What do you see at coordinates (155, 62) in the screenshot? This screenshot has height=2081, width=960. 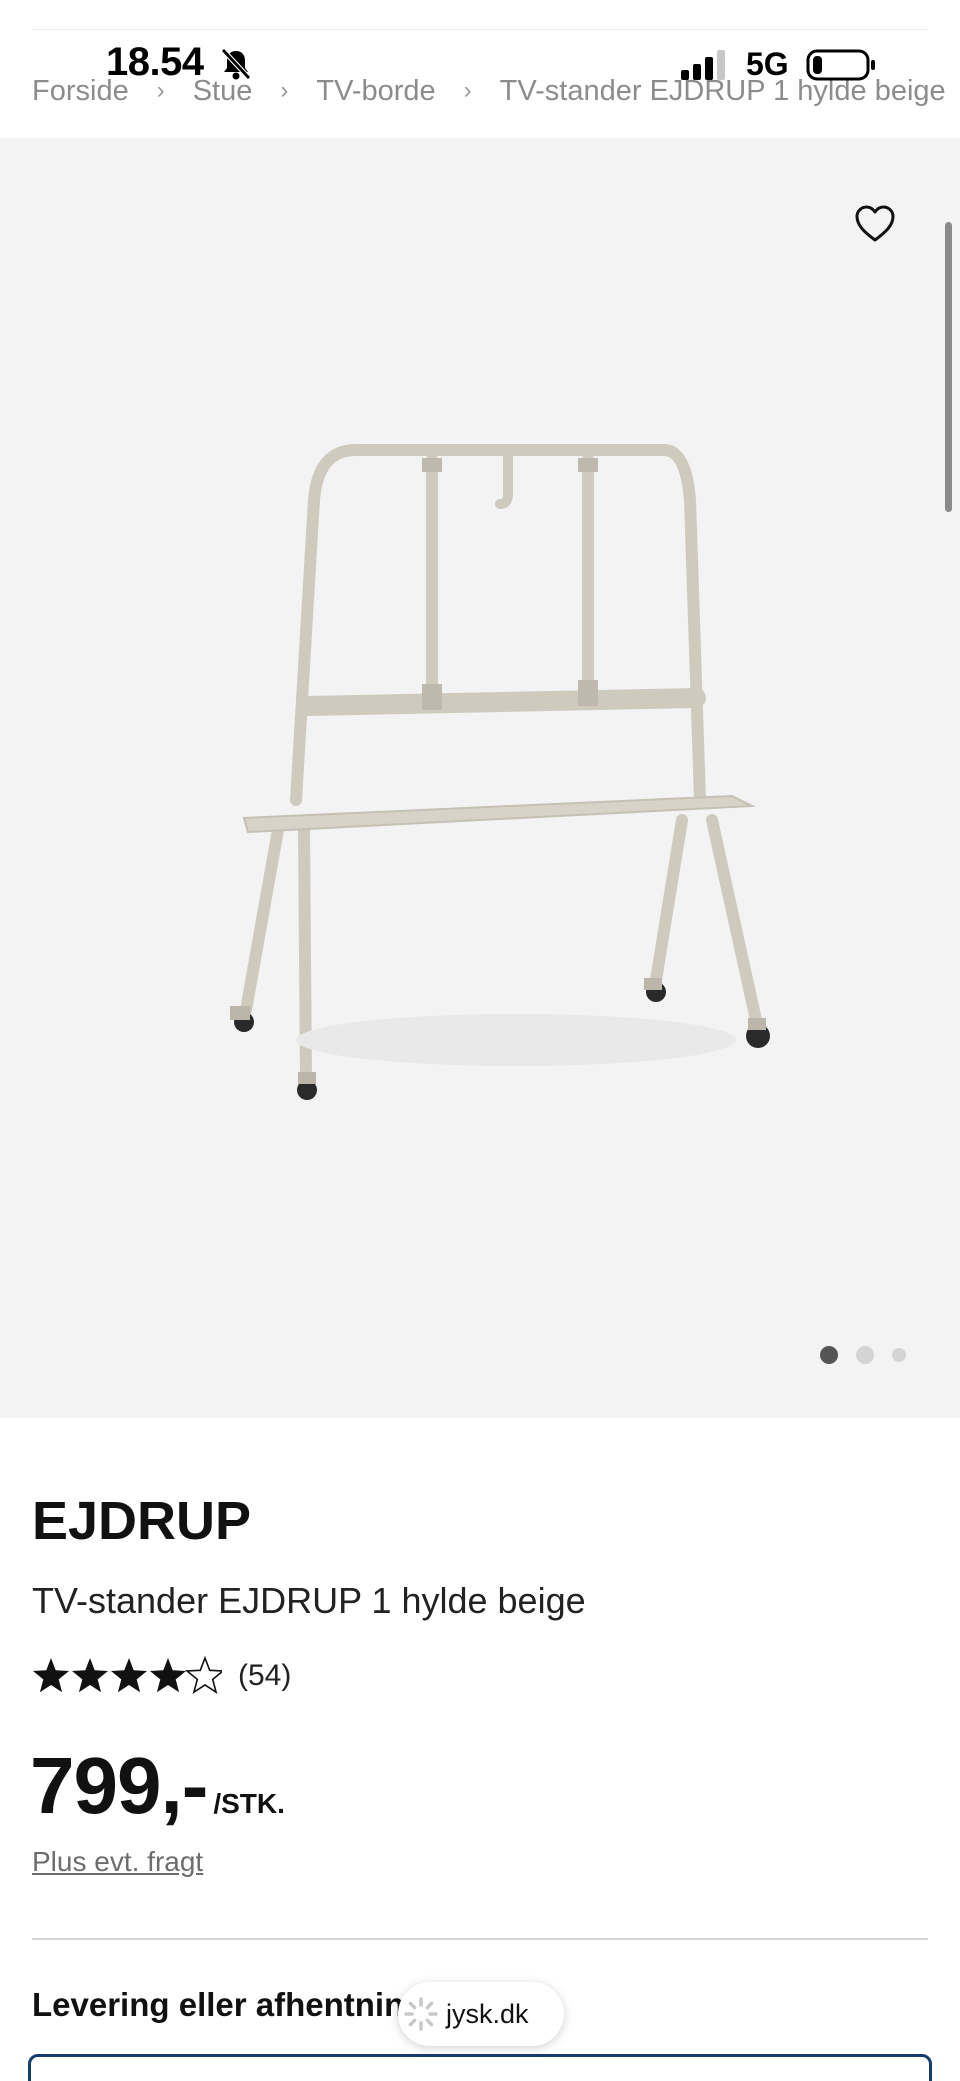 I see `status-time: 18.54` at bounding box center [155, 62].